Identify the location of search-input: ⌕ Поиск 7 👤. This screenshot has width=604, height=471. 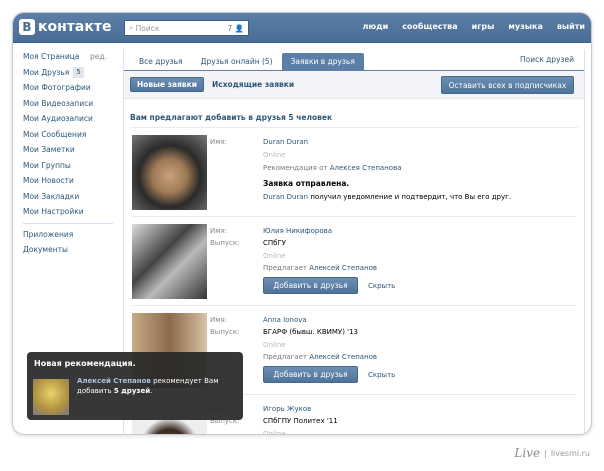
(186, 28).